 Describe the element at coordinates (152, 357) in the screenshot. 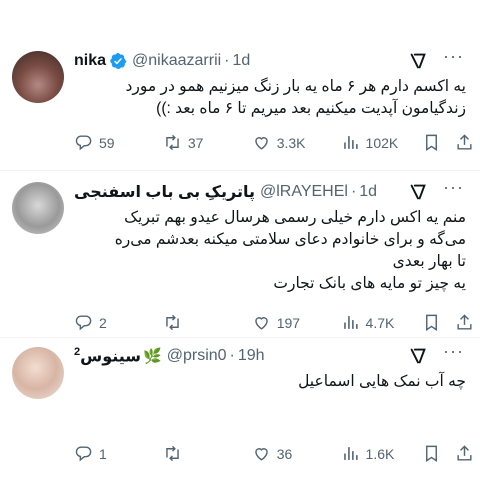

I see `herb-emoji: 🌿` at that location.